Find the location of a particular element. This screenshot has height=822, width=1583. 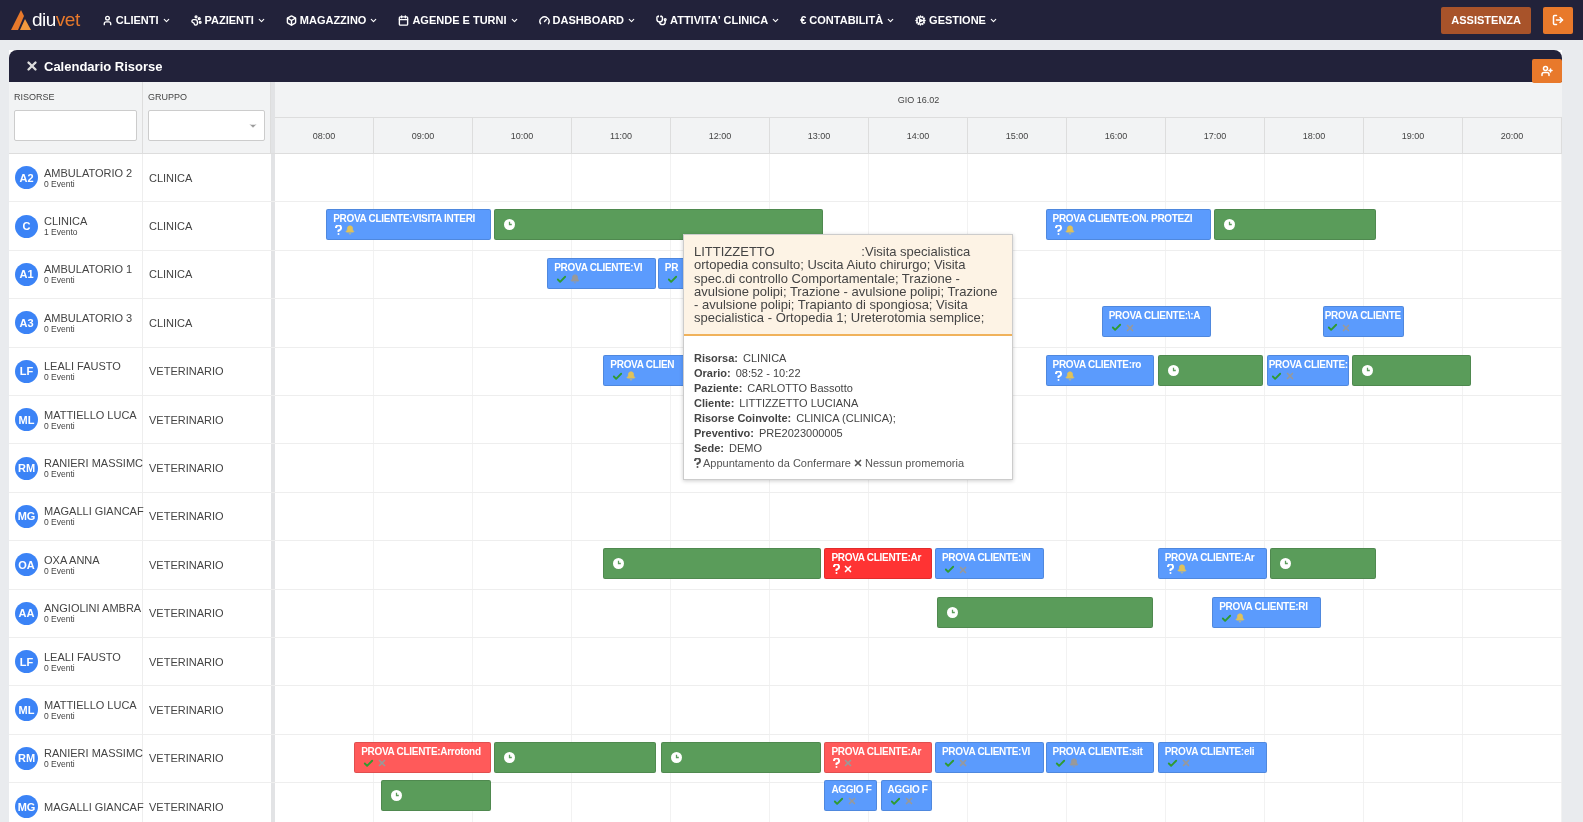

panel-title: Calendario Risorse is located at coordinates (103, 66).